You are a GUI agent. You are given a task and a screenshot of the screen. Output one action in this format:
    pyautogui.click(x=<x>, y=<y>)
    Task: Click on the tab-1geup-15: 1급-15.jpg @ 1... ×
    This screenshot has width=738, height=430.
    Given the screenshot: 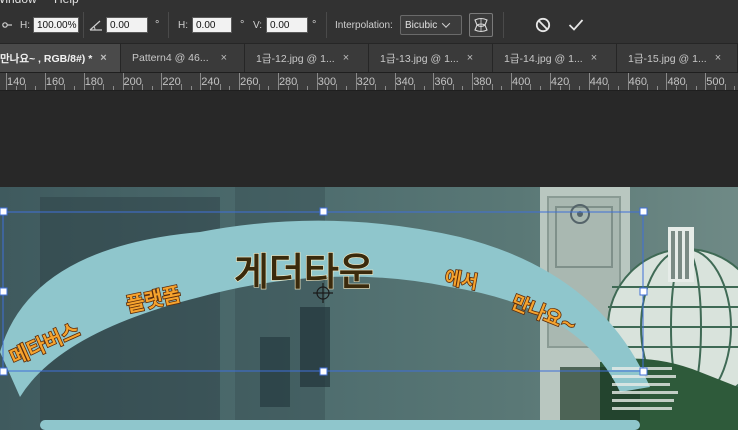 What is the action you would take?
    pyautogui.click(x=677, y=58)
    